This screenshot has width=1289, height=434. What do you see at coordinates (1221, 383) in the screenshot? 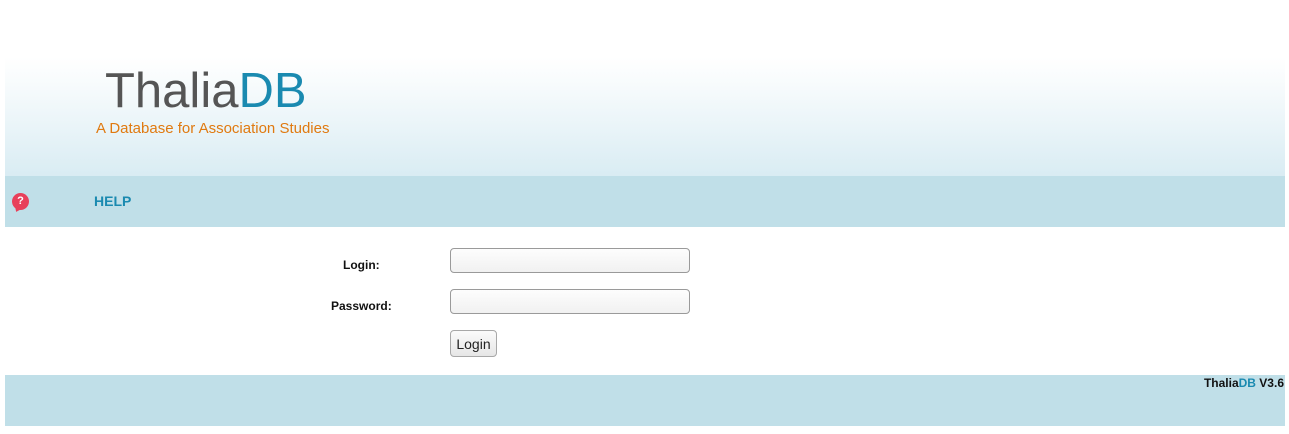
I see `footer-brand-thalia: Thalia` at bounding box center [1221, 383].